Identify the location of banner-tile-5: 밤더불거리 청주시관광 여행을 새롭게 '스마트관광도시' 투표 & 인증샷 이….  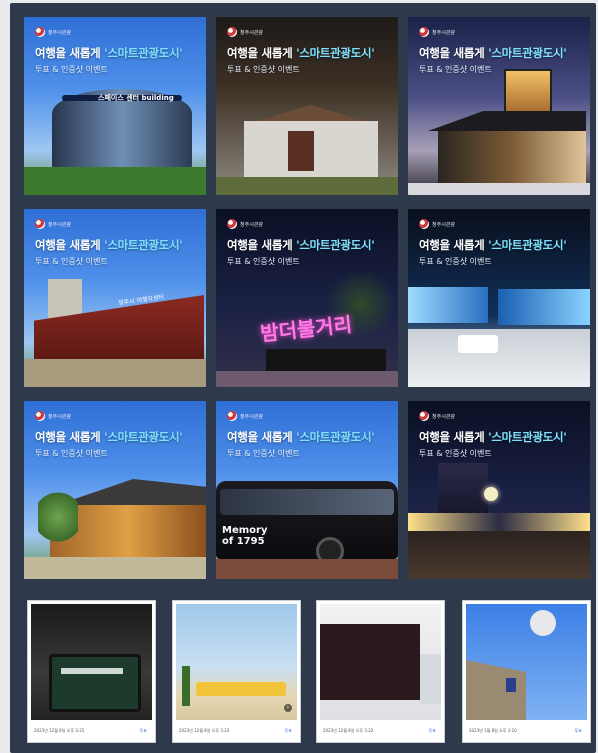
(307, 298).